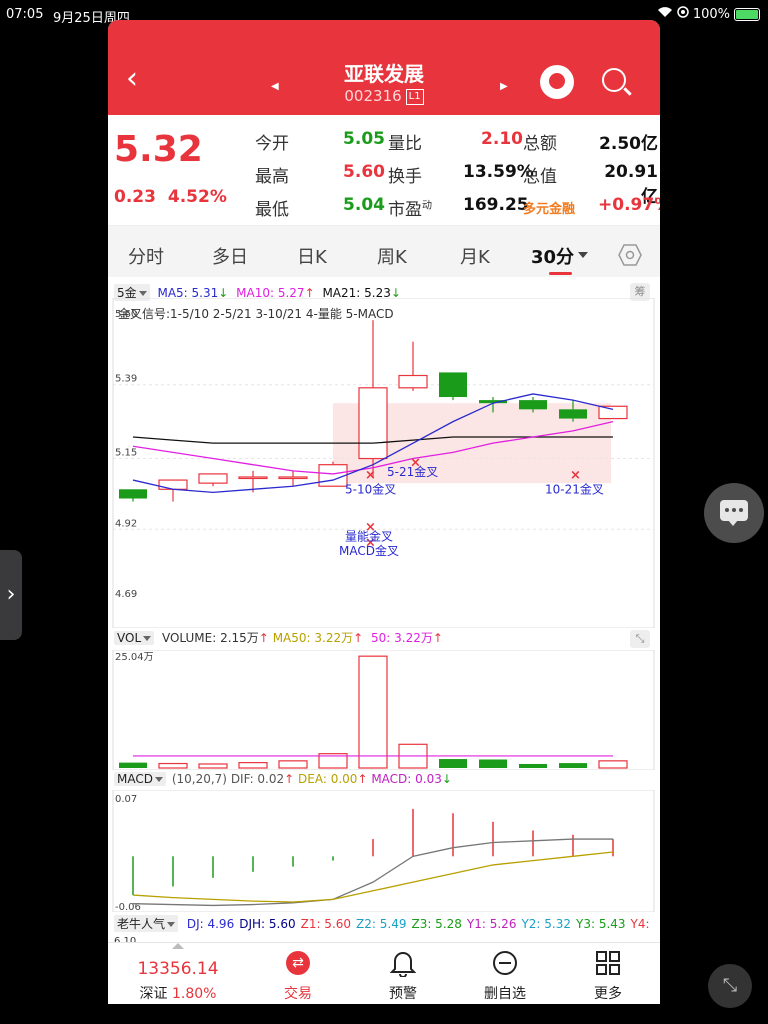 This screenshot has height=1024, width=768. Describe the element at coordinates (272, 177) in the screenshot. I see `quote-label: 最高` at that location.